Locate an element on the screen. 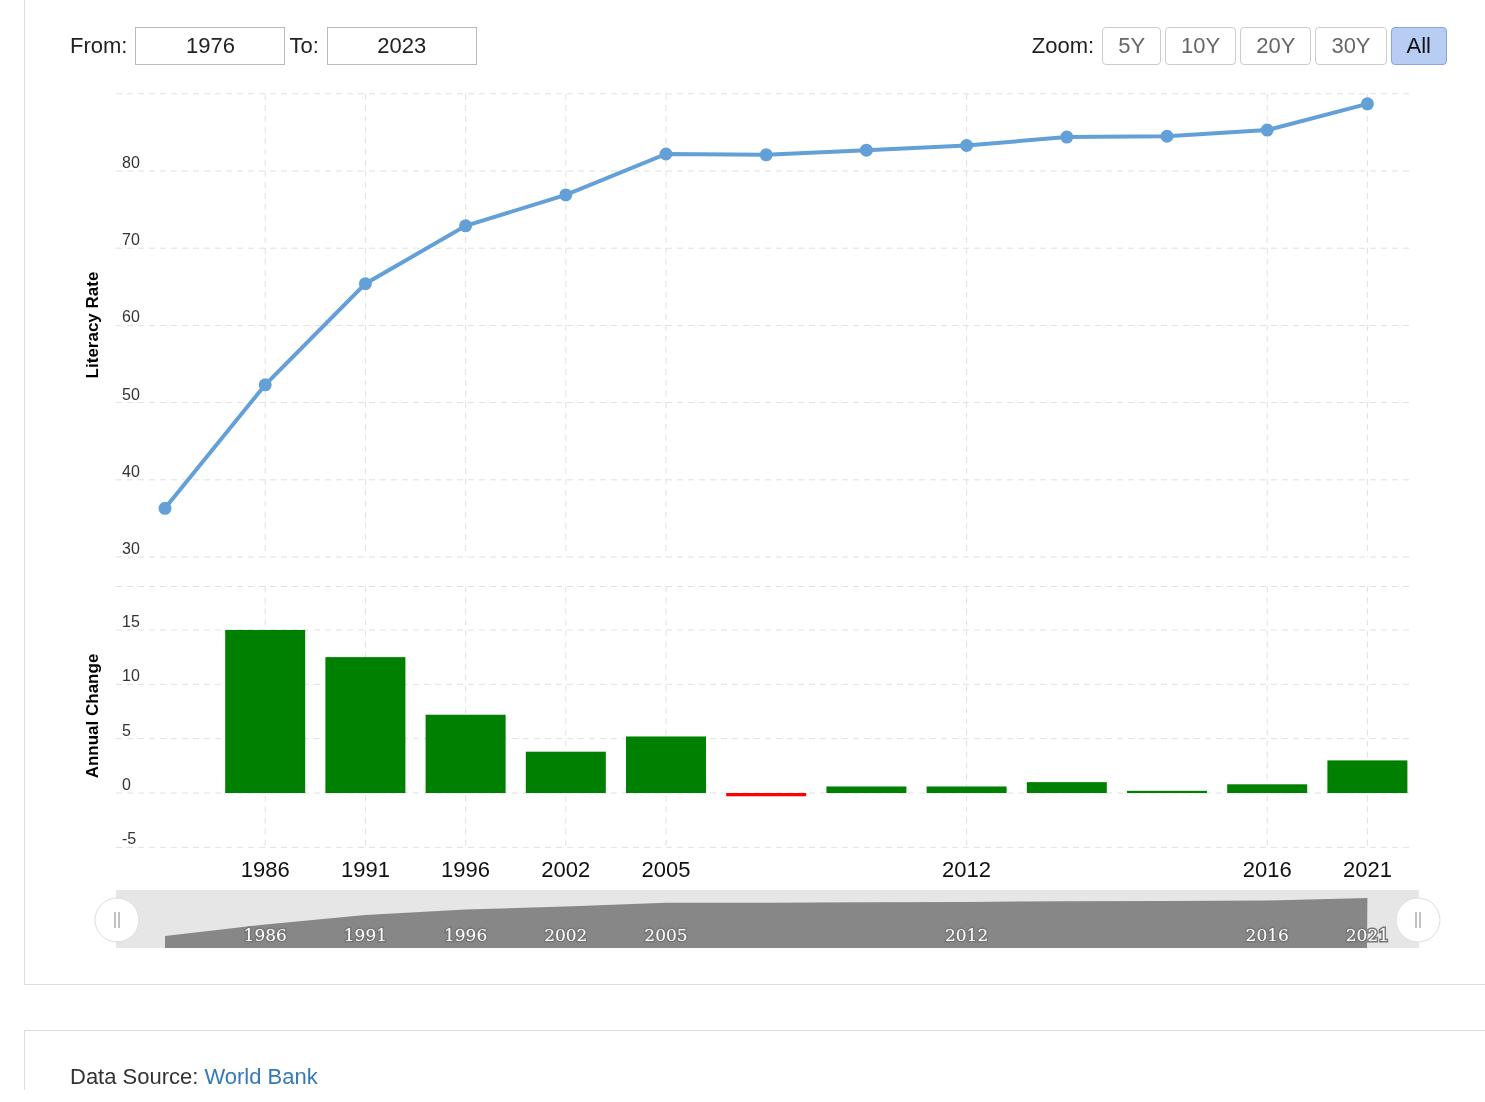 The width and height of the screenshot is (1485, 1102). zoom-button: 30Y is located at coordinates (1351, 46).